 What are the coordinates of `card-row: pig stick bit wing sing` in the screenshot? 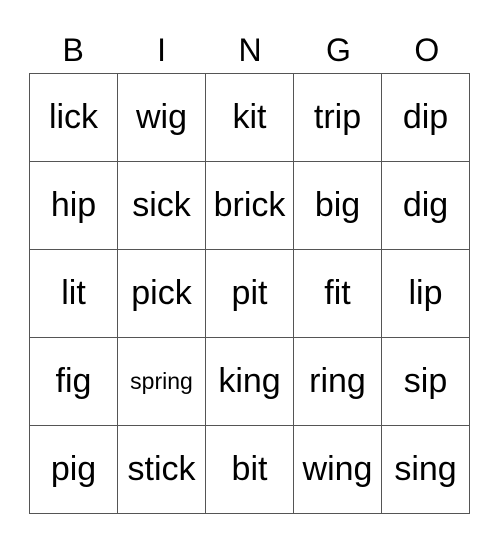 It's located at (249, 469).